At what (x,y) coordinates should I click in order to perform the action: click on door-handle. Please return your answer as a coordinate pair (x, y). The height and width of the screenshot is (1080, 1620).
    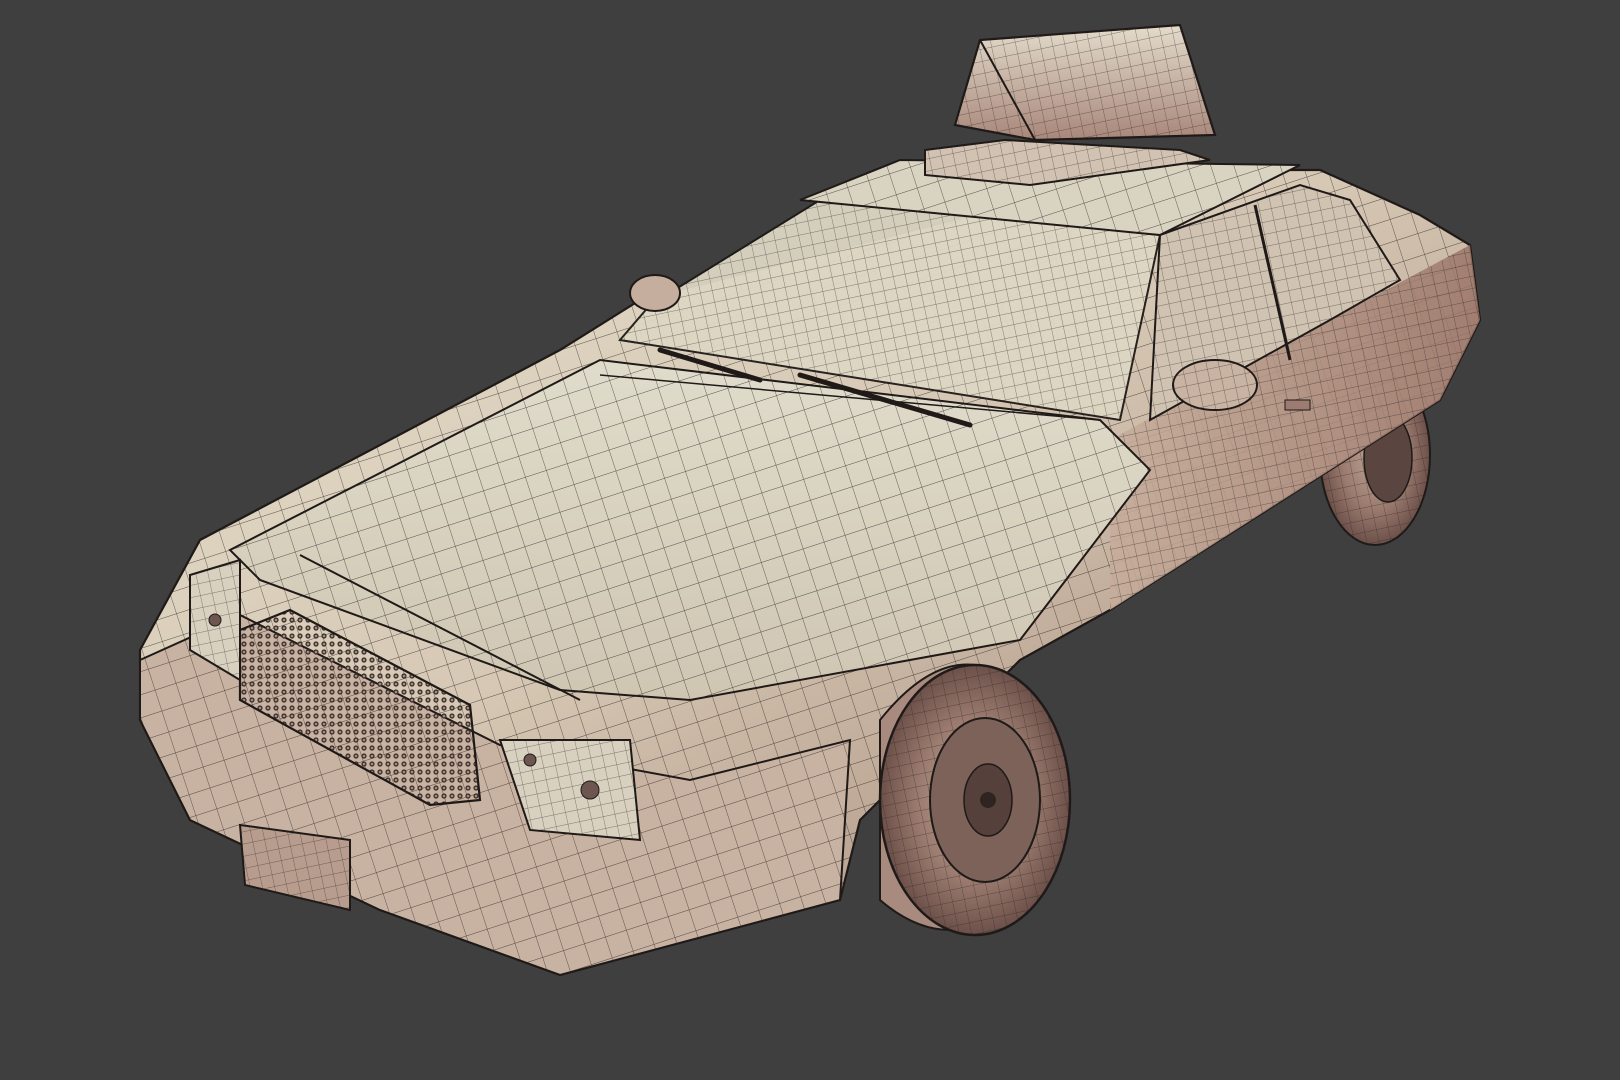
    Looking at the image, I should click on (1297, 405).